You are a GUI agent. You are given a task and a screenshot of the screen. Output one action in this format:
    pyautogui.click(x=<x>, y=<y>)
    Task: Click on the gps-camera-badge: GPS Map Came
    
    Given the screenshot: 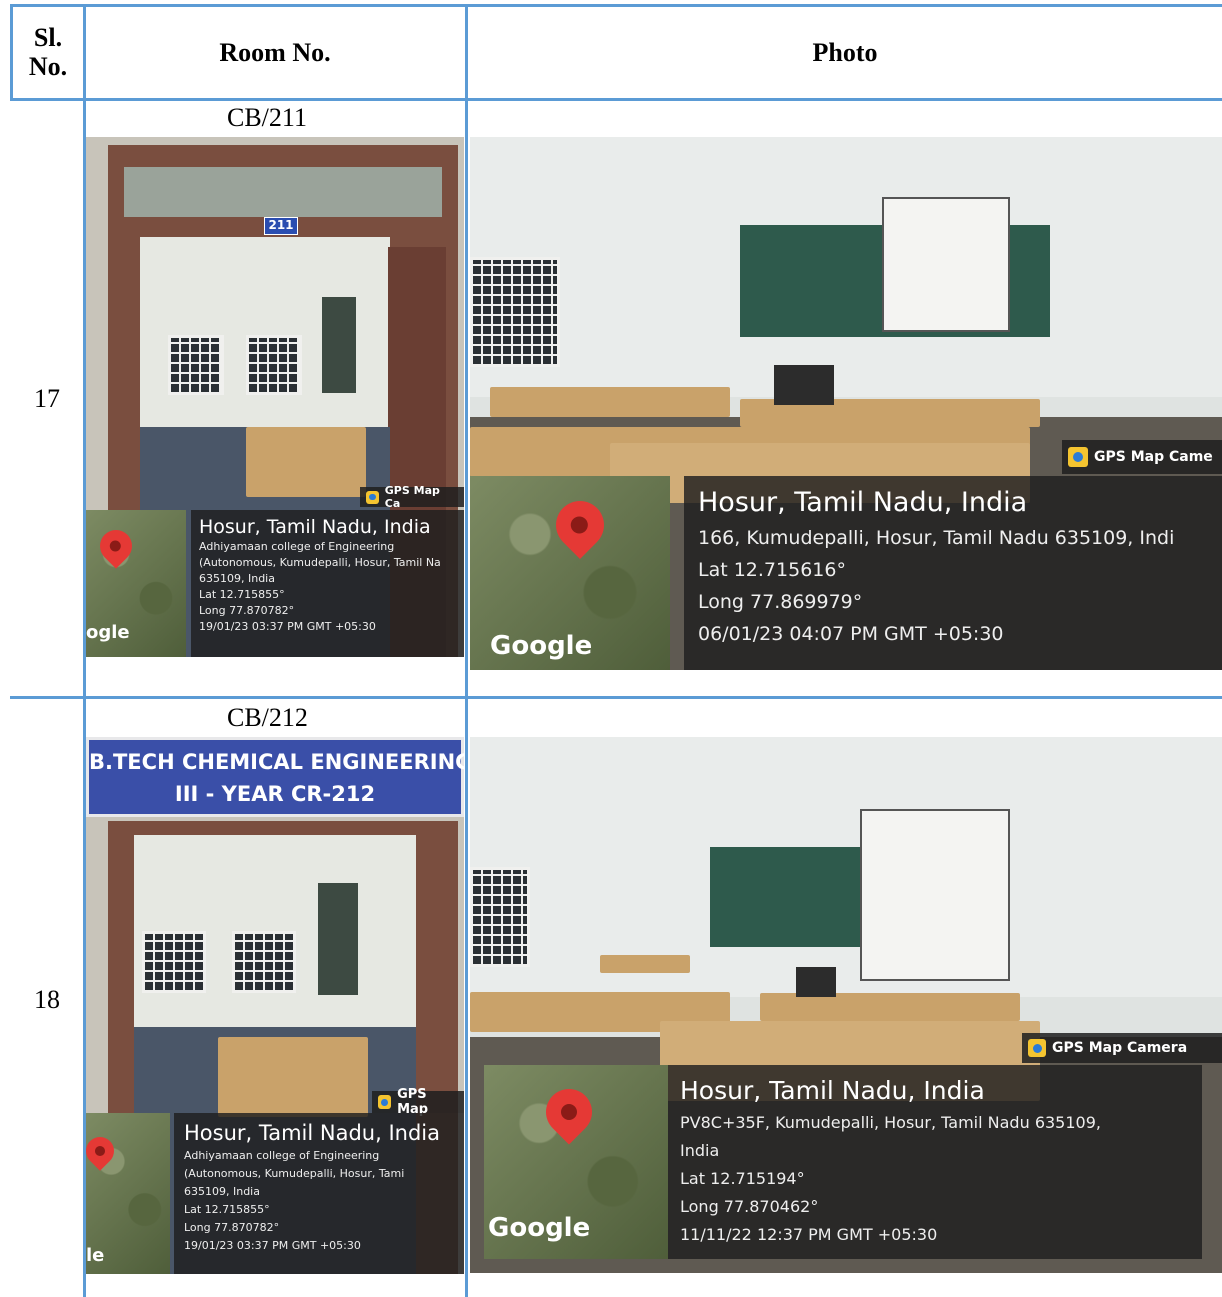 What is the action you would take?
    pyautogui.click(x=1142, y=457)
    